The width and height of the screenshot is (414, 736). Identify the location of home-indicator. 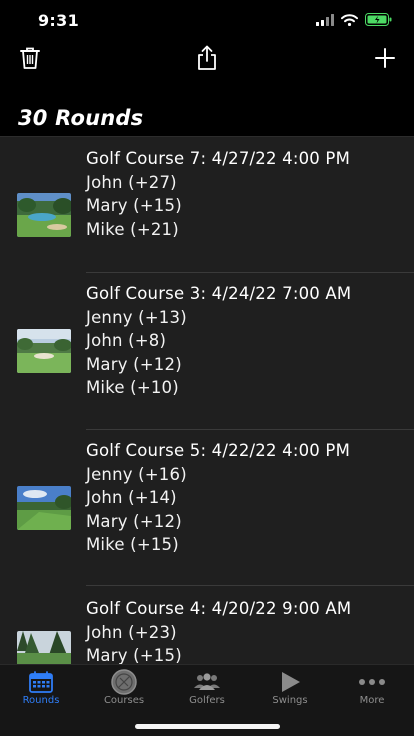
(207, 726).